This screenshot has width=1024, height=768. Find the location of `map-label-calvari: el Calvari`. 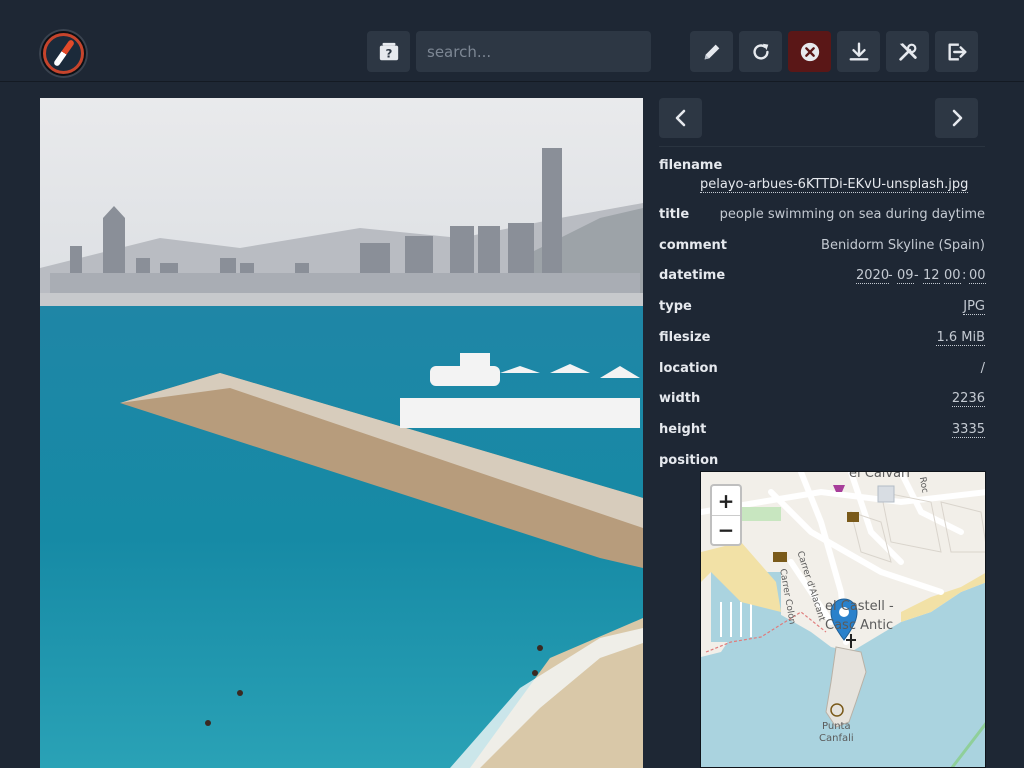

map-label-calvari: el Calvari is located at coordinates (880, 476).